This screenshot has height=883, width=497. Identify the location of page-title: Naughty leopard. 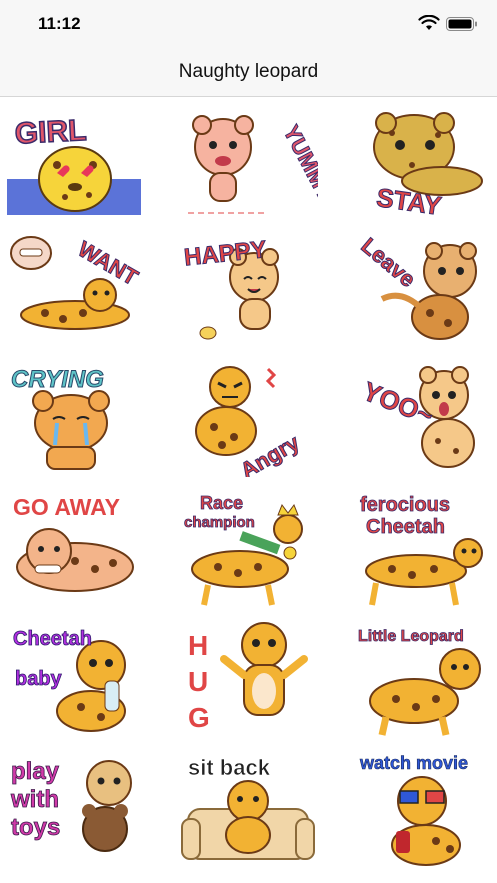
(248, 71).